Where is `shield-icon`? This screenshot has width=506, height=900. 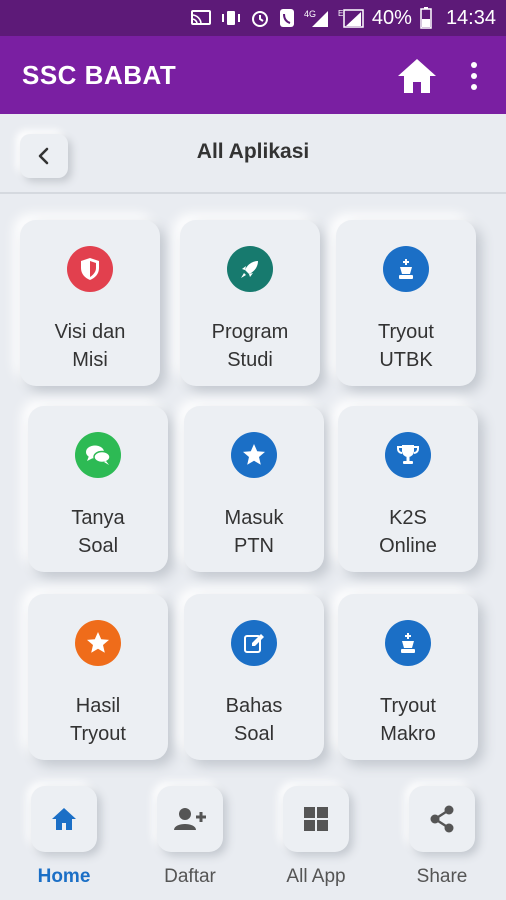
shield-icon is located at coordinates (90, 269).